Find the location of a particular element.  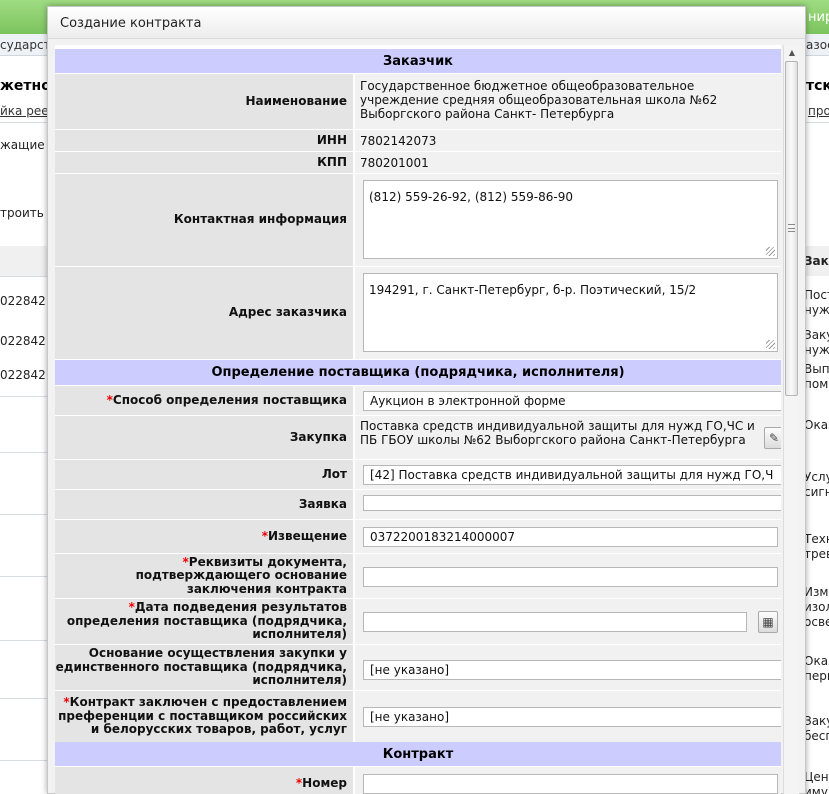

notice-label: * Извещение is located at coordinates (204, 536).